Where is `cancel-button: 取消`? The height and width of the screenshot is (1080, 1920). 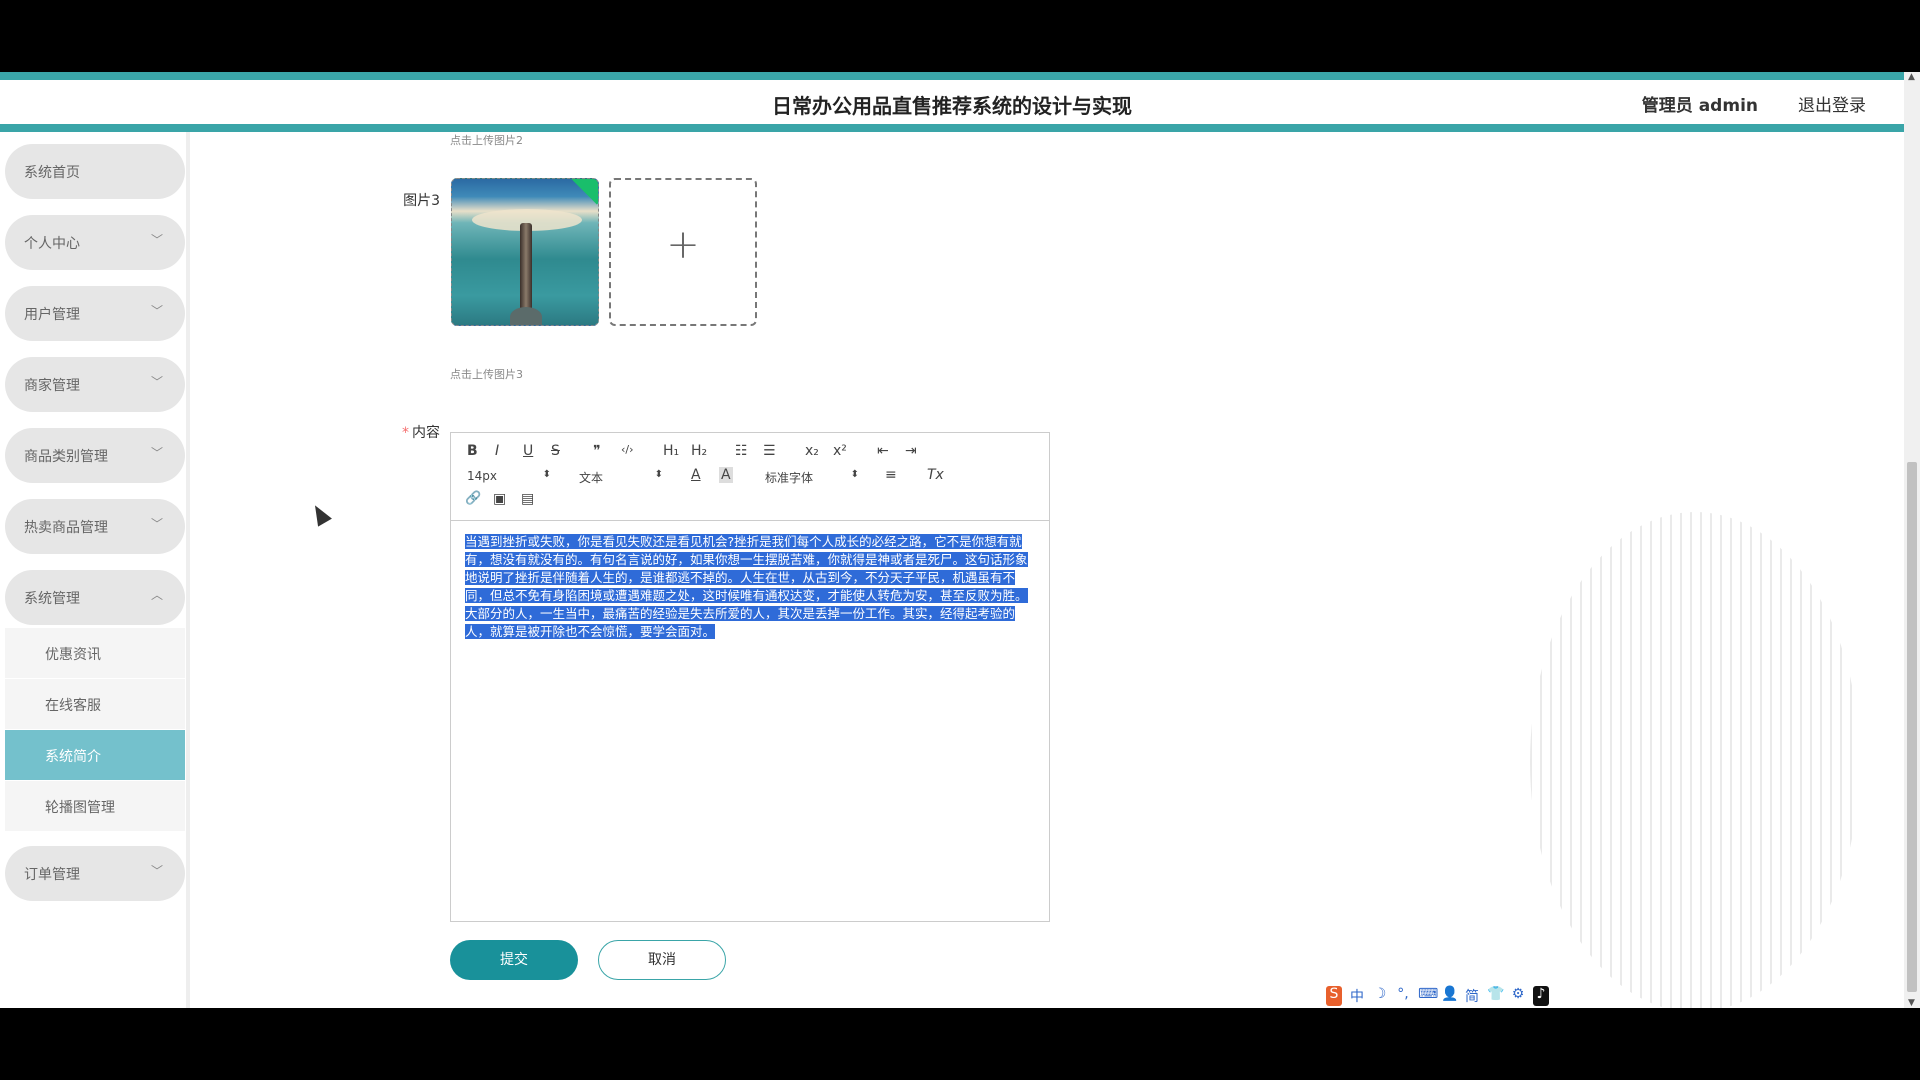 cancel-button: 取消 is located at coordinates (662, 960).